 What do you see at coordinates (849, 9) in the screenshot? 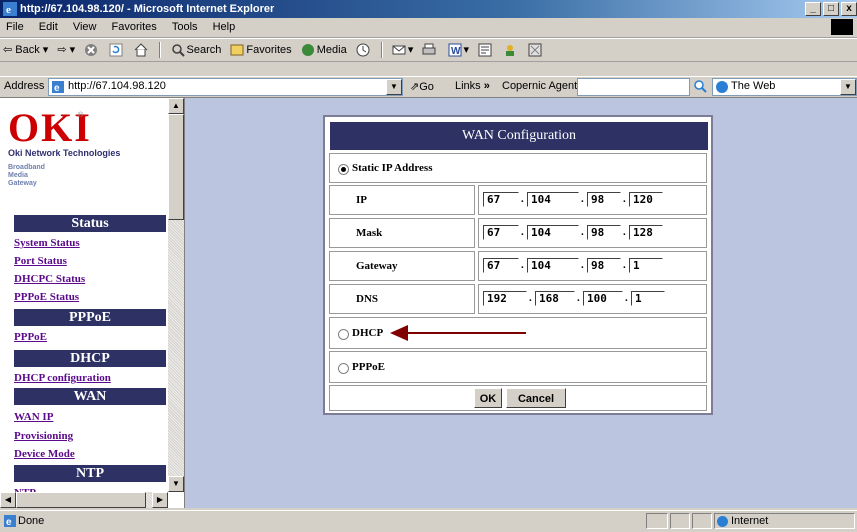
I see `close-button: x` at bounding box center [849, 9].